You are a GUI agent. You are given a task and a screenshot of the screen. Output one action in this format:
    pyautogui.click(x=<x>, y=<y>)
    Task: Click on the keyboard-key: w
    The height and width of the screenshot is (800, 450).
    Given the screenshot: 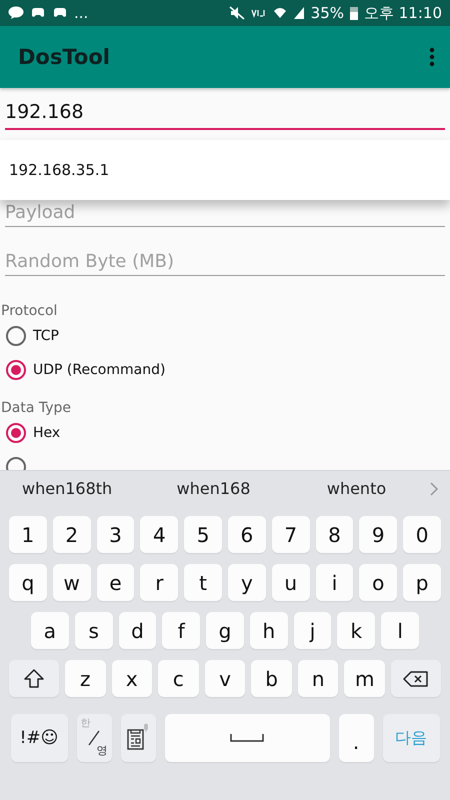 What is the action you would take?
    pyautogui.click(x=71, y=582)
    